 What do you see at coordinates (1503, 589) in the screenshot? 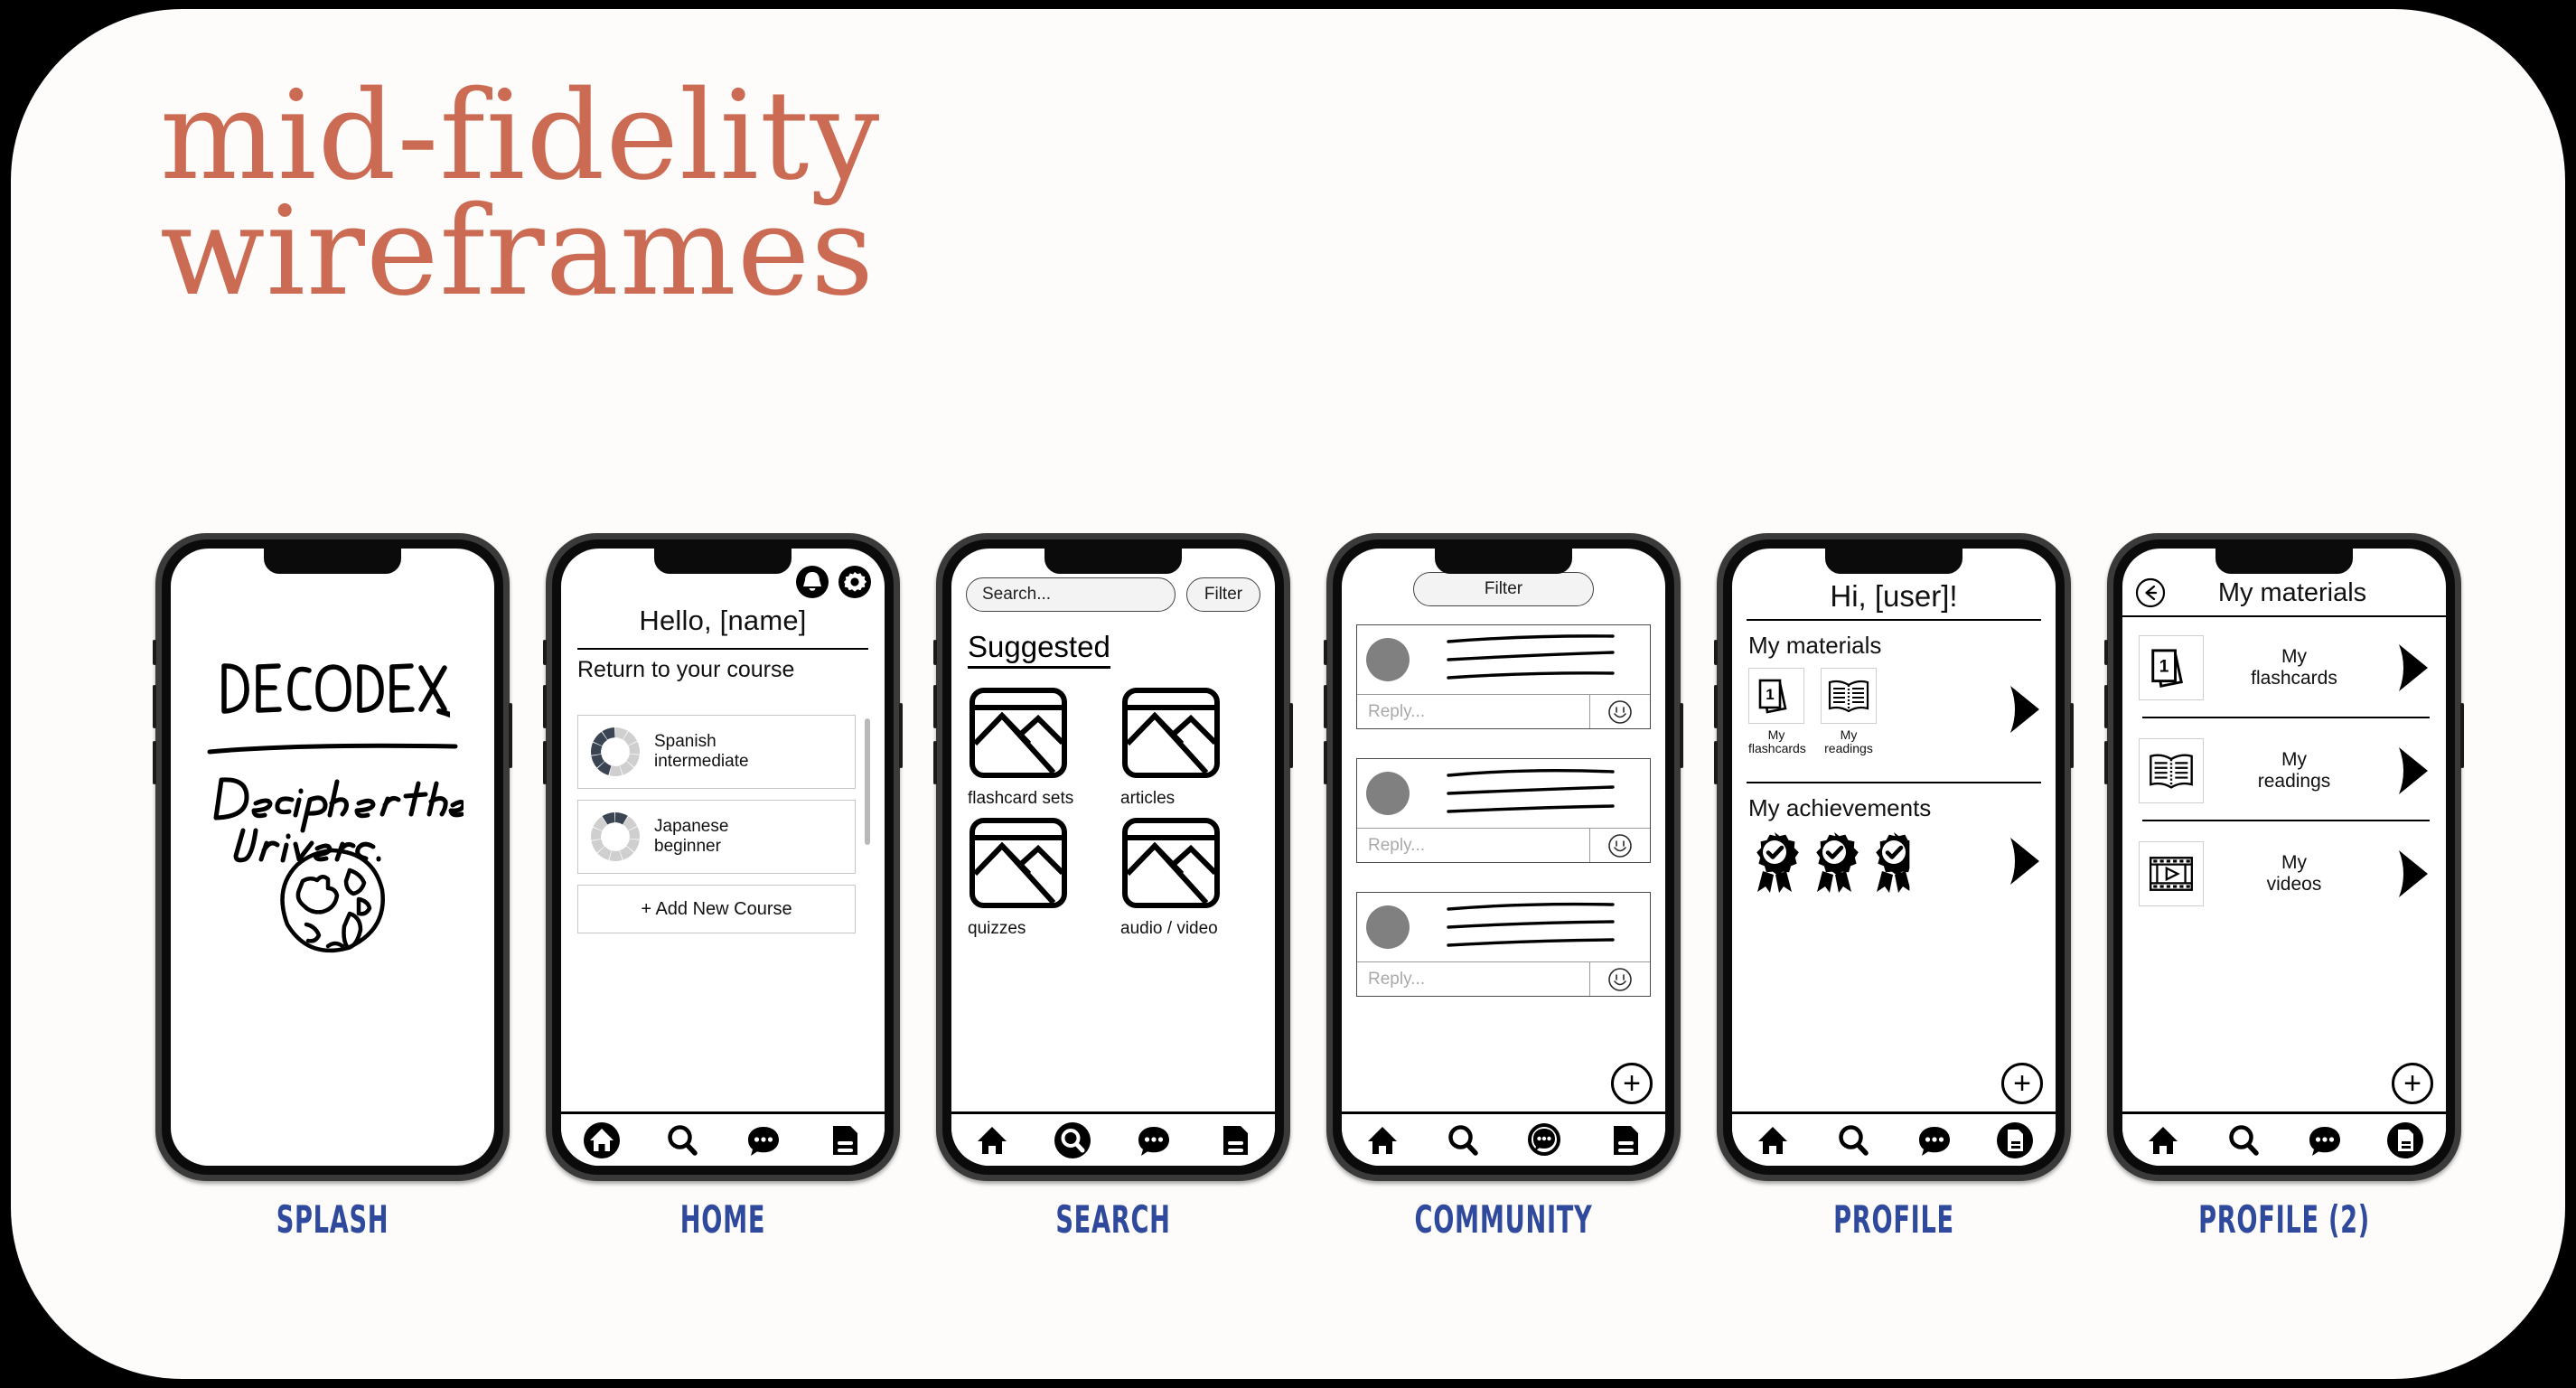
I see `filter-button: Filter` at bounding box center [1503, 589].